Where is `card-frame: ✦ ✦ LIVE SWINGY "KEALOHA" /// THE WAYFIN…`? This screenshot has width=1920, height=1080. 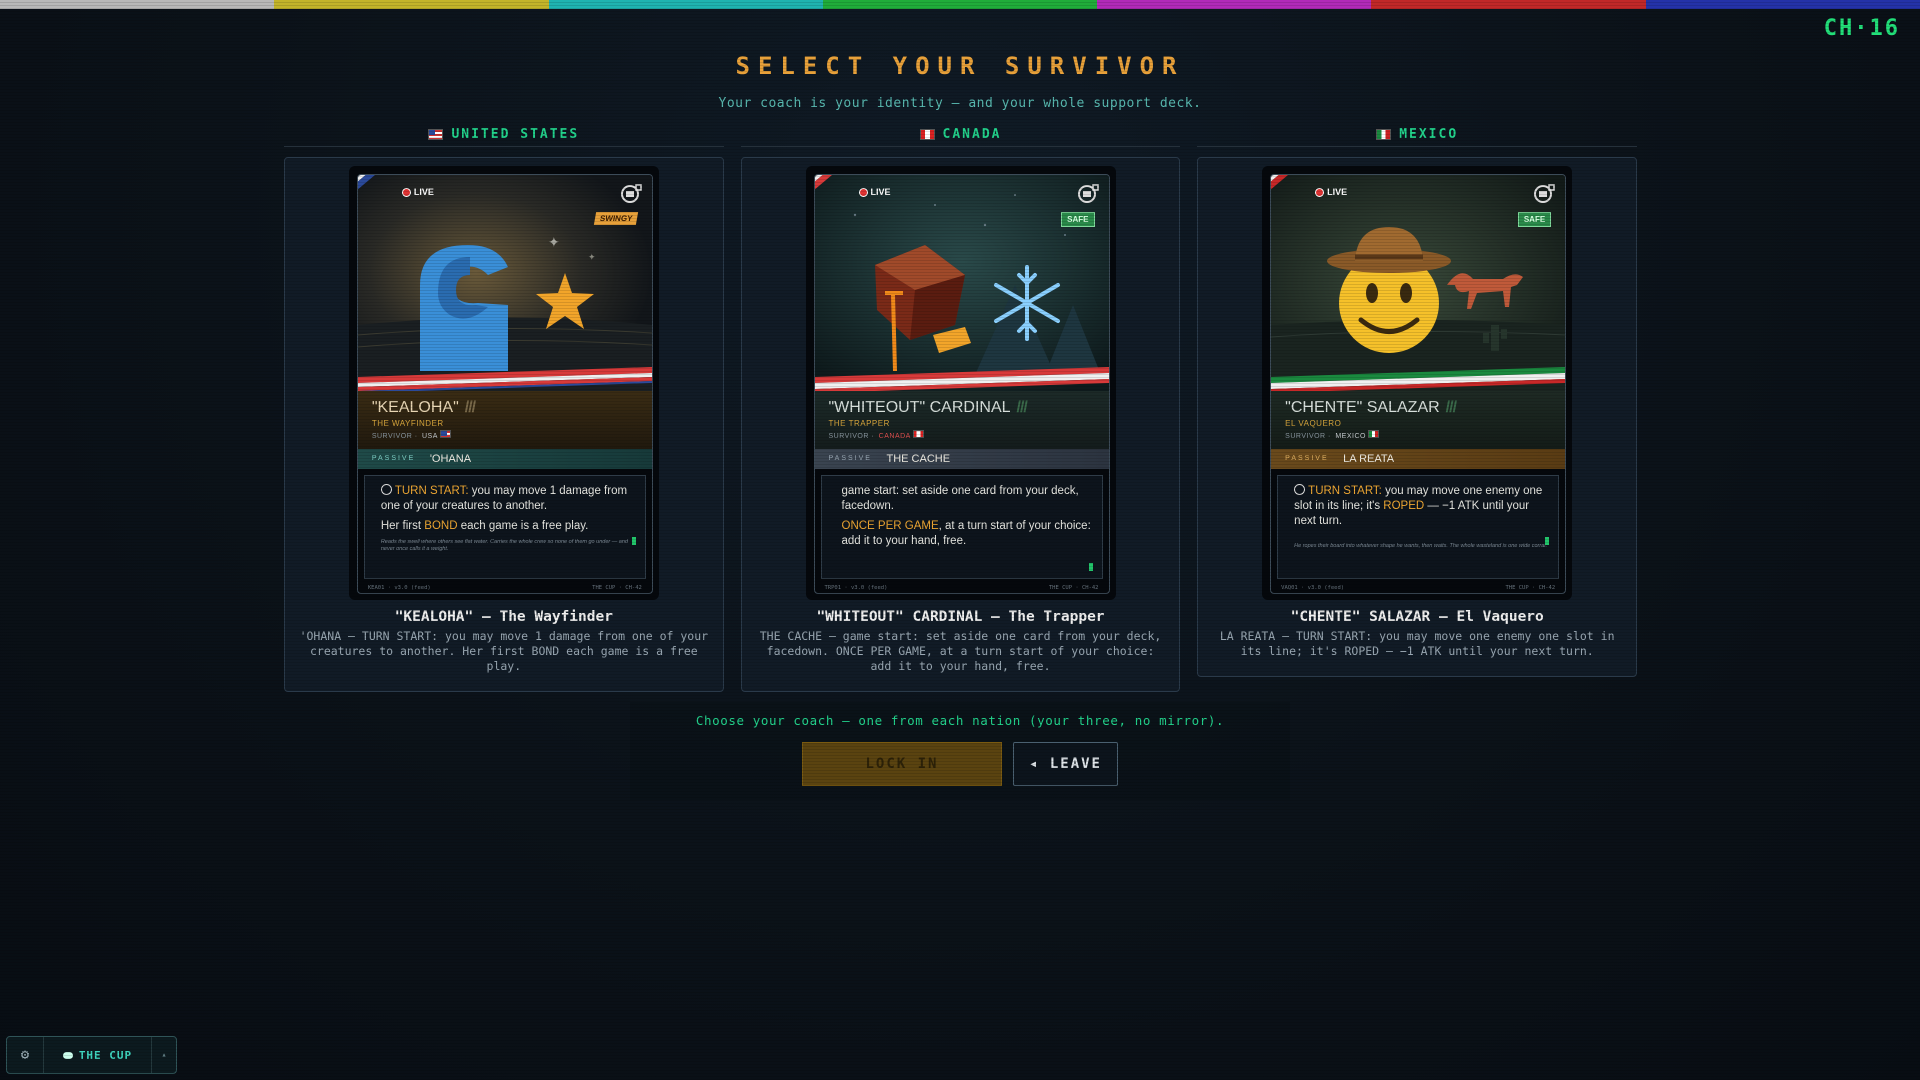 card-frame: ✦ ✦ LIVE SWINGY "KEALOHA" /// THE WAYFIN… is located at coordinates (503, 383).